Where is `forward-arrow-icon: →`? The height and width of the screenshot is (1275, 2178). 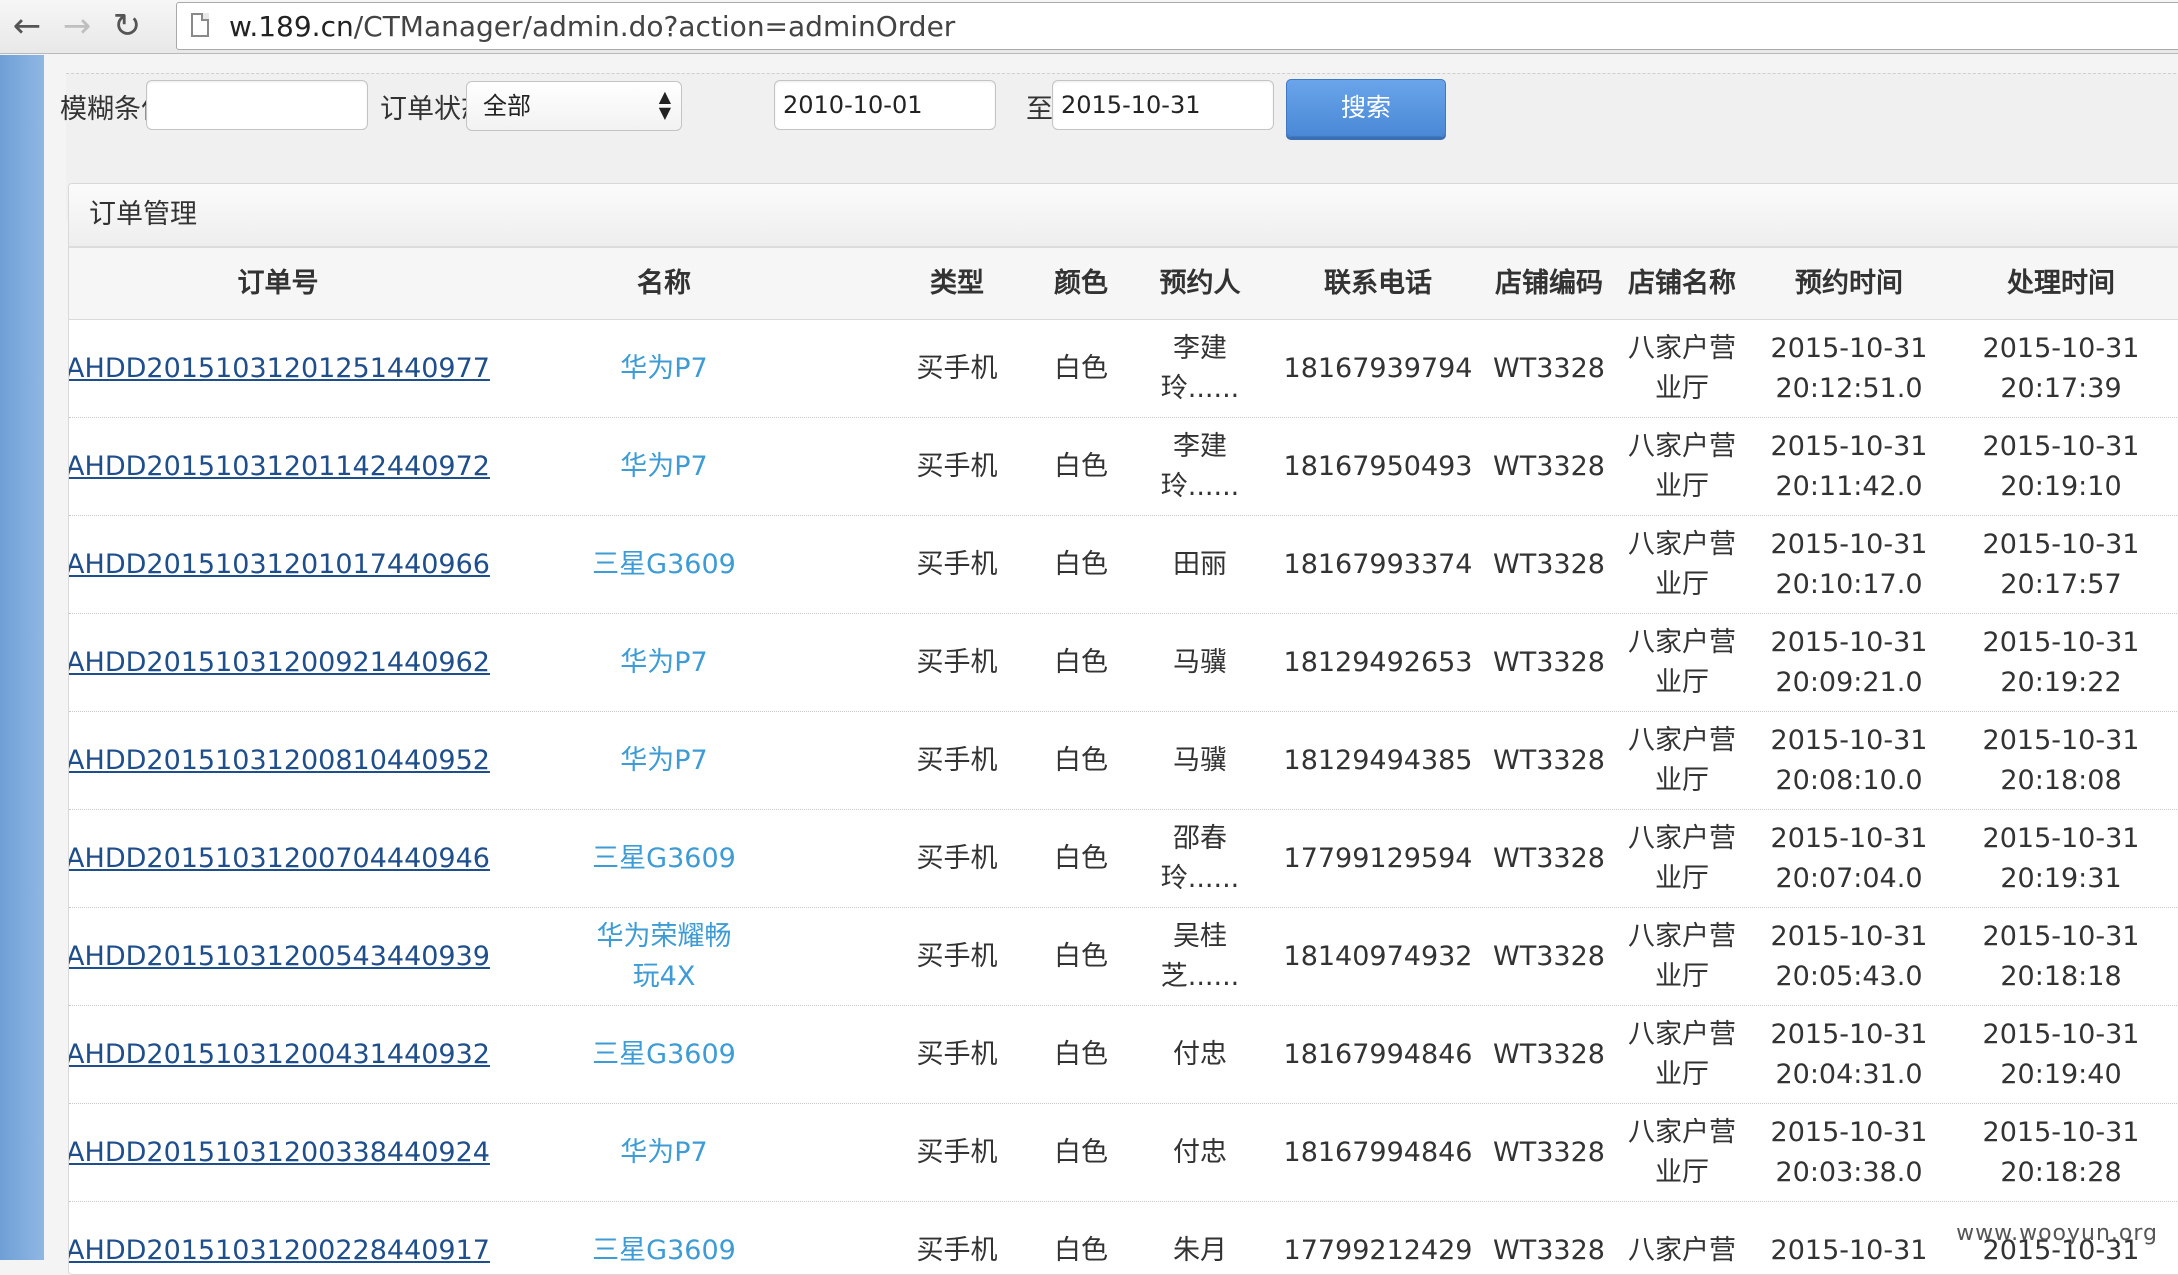 forward-arrow-icon: → is located at coordinates (77, 26).